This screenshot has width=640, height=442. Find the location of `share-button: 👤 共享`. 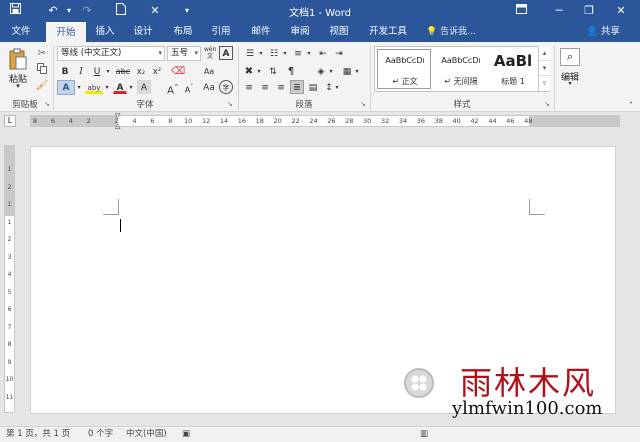

share-button: 👤 共享 is located at coordinates (603, 32).